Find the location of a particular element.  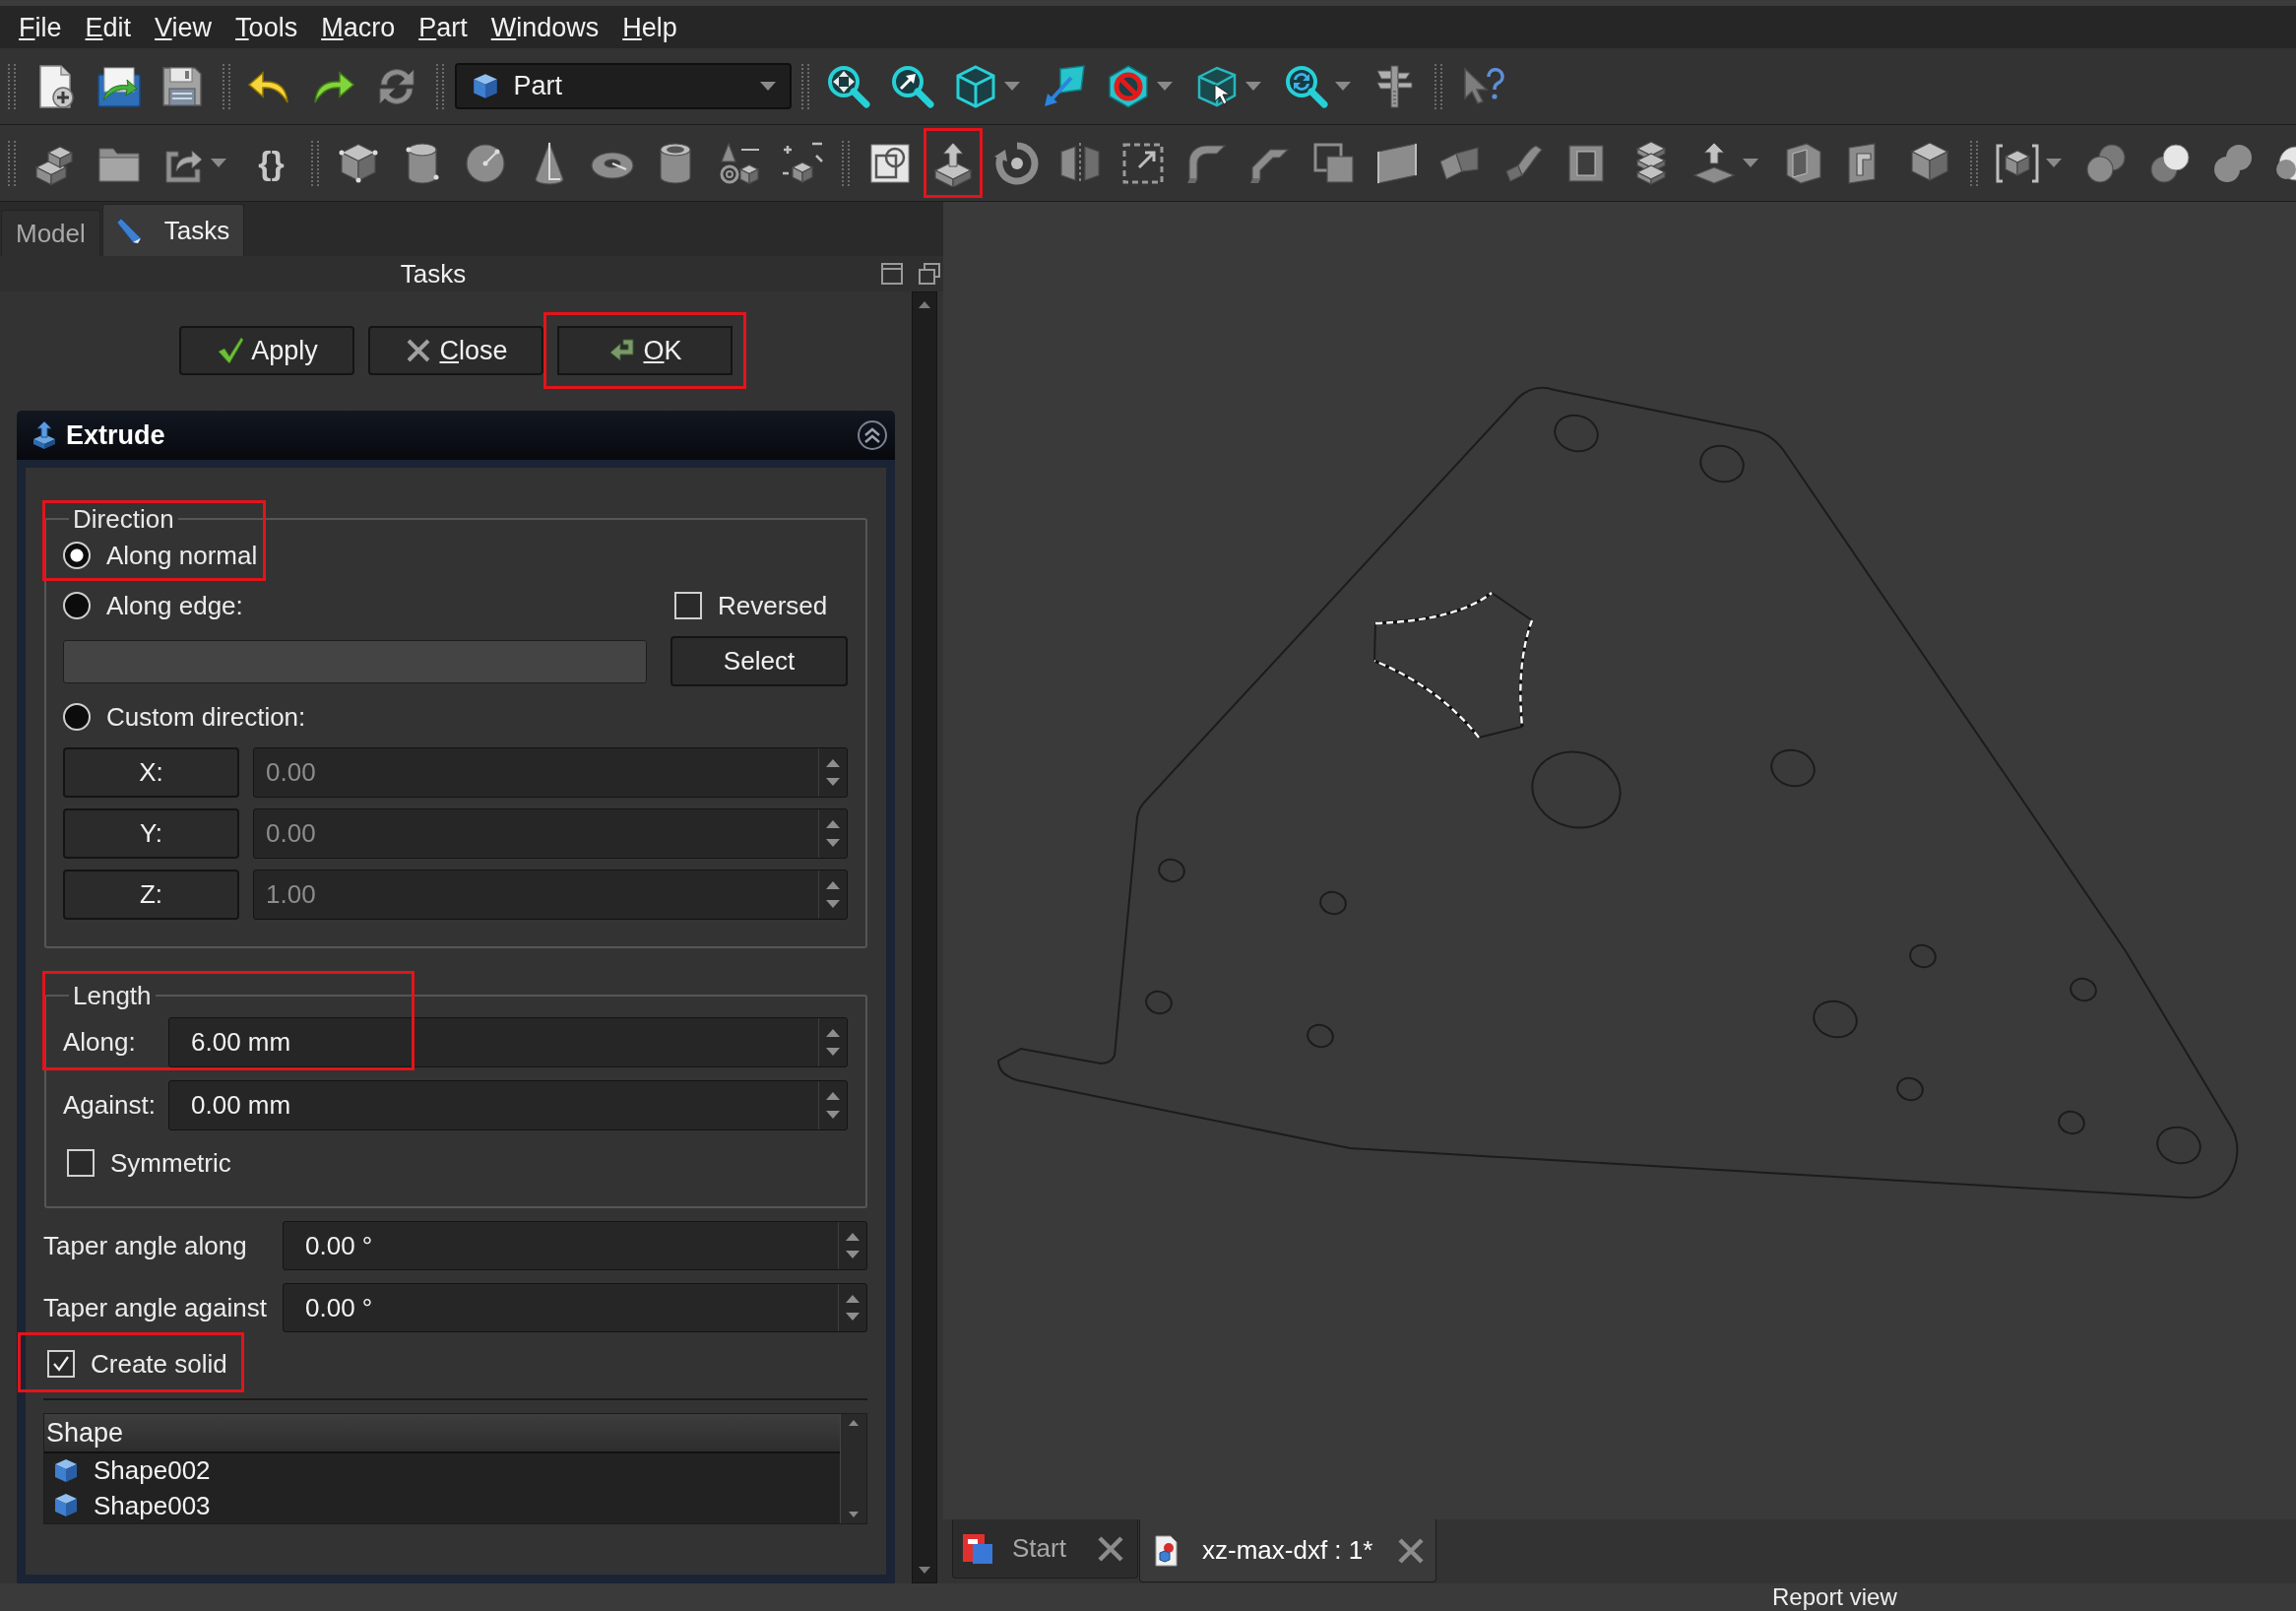

checkbox: Create solid is located at coordinates (131, 1362).